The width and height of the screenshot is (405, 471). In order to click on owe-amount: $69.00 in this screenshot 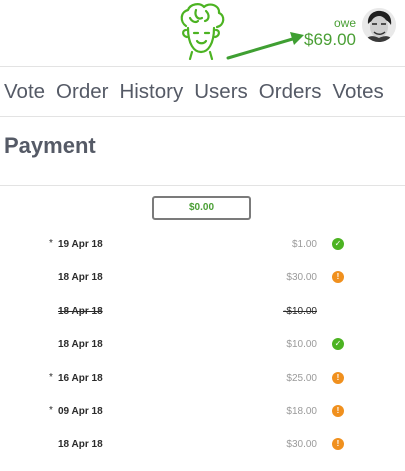, I will do `click(330, 39)`.